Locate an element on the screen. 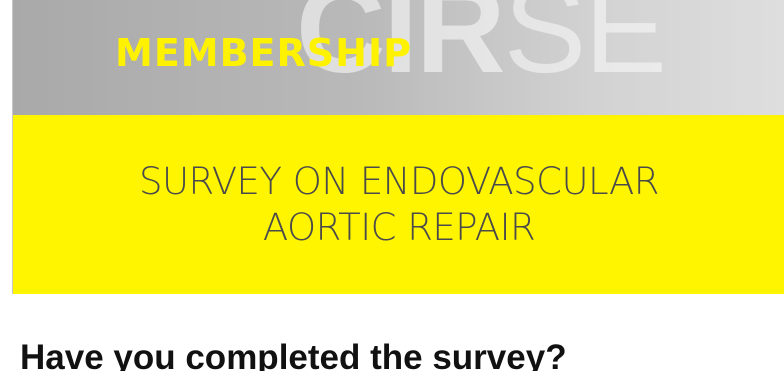 The image size is (784, 371). survey-title-line-2: AORTIC REPAIR is located at coordinates (399, 227).